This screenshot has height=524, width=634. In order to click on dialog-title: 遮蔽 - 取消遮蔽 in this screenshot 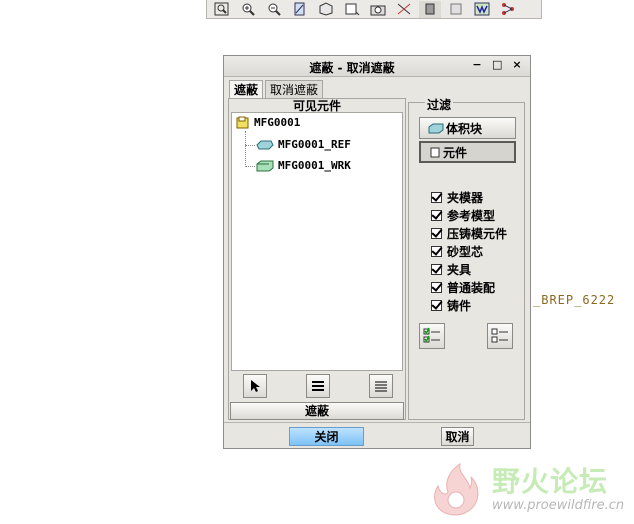, I will do `click(352, 68)`.